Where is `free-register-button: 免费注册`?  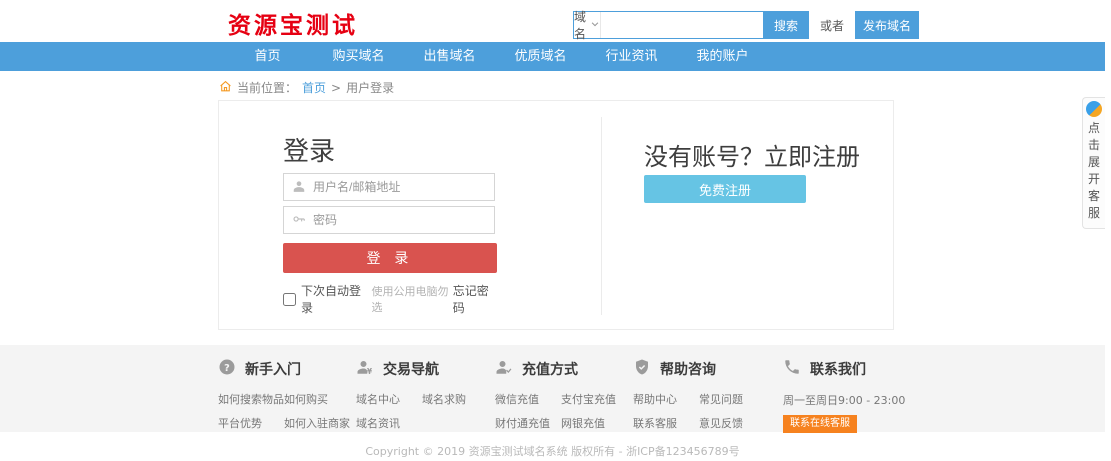
free-register-button: 免费注册 is located at coordinates (725, 189).